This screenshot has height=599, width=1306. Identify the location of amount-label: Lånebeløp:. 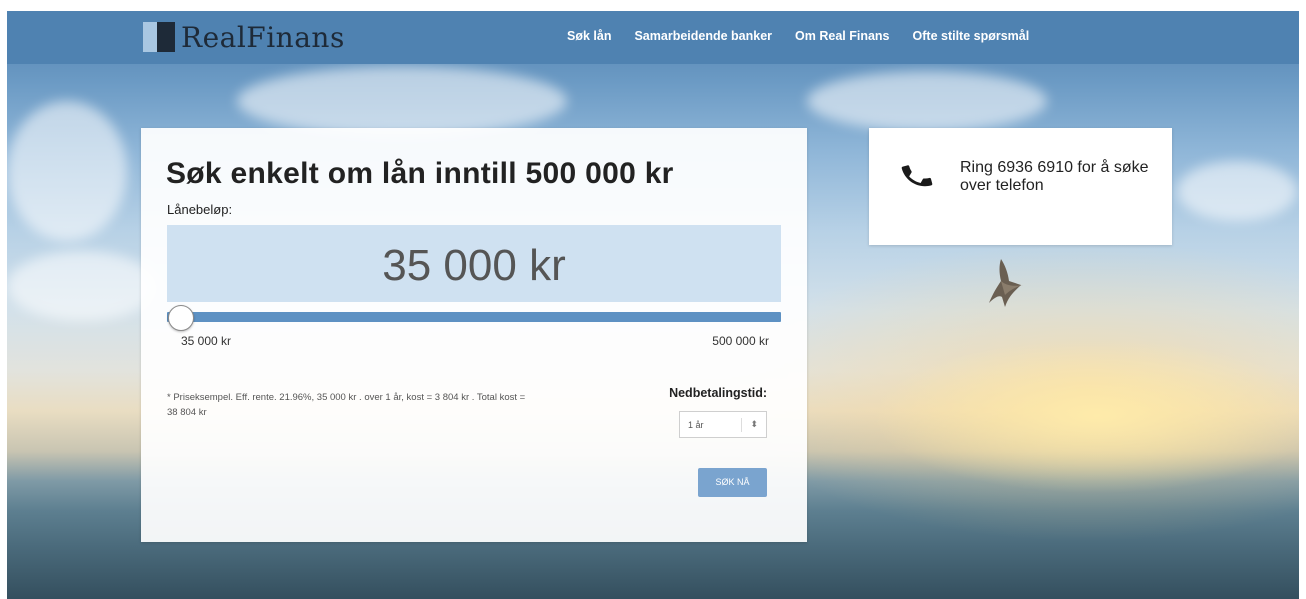
(200, 209).